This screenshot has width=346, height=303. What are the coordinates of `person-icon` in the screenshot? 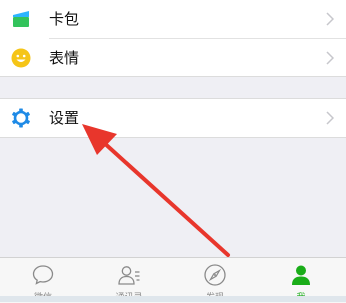 It's located at (301, 275).